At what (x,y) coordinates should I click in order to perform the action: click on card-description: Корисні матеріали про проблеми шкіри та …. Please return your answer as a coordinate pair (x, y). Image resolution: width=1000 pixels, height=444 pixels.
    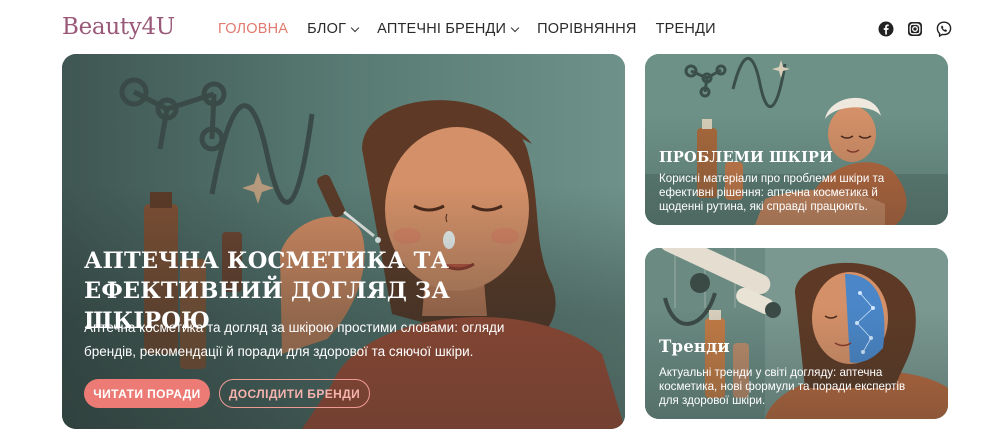
    Looking at the image, I should click on (772, 192).